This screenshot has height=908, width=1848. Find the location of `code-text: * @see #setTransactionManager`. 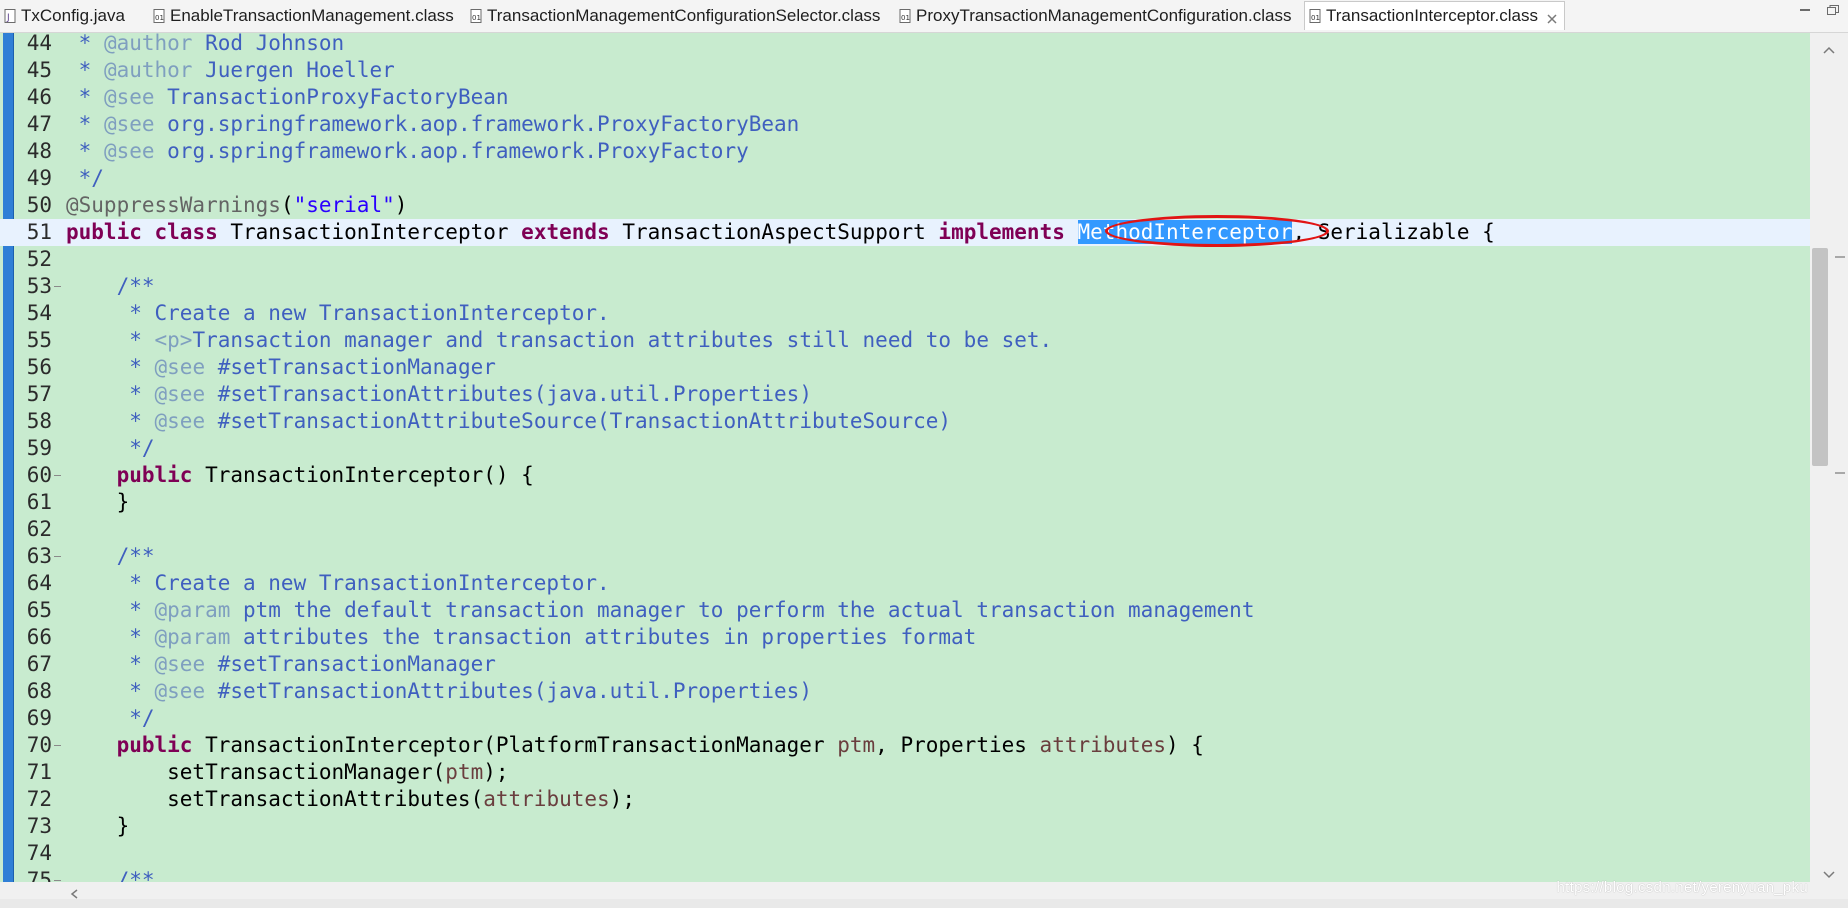

code-text: * @see #setTransactionManager is located at coordinates (281, 664).